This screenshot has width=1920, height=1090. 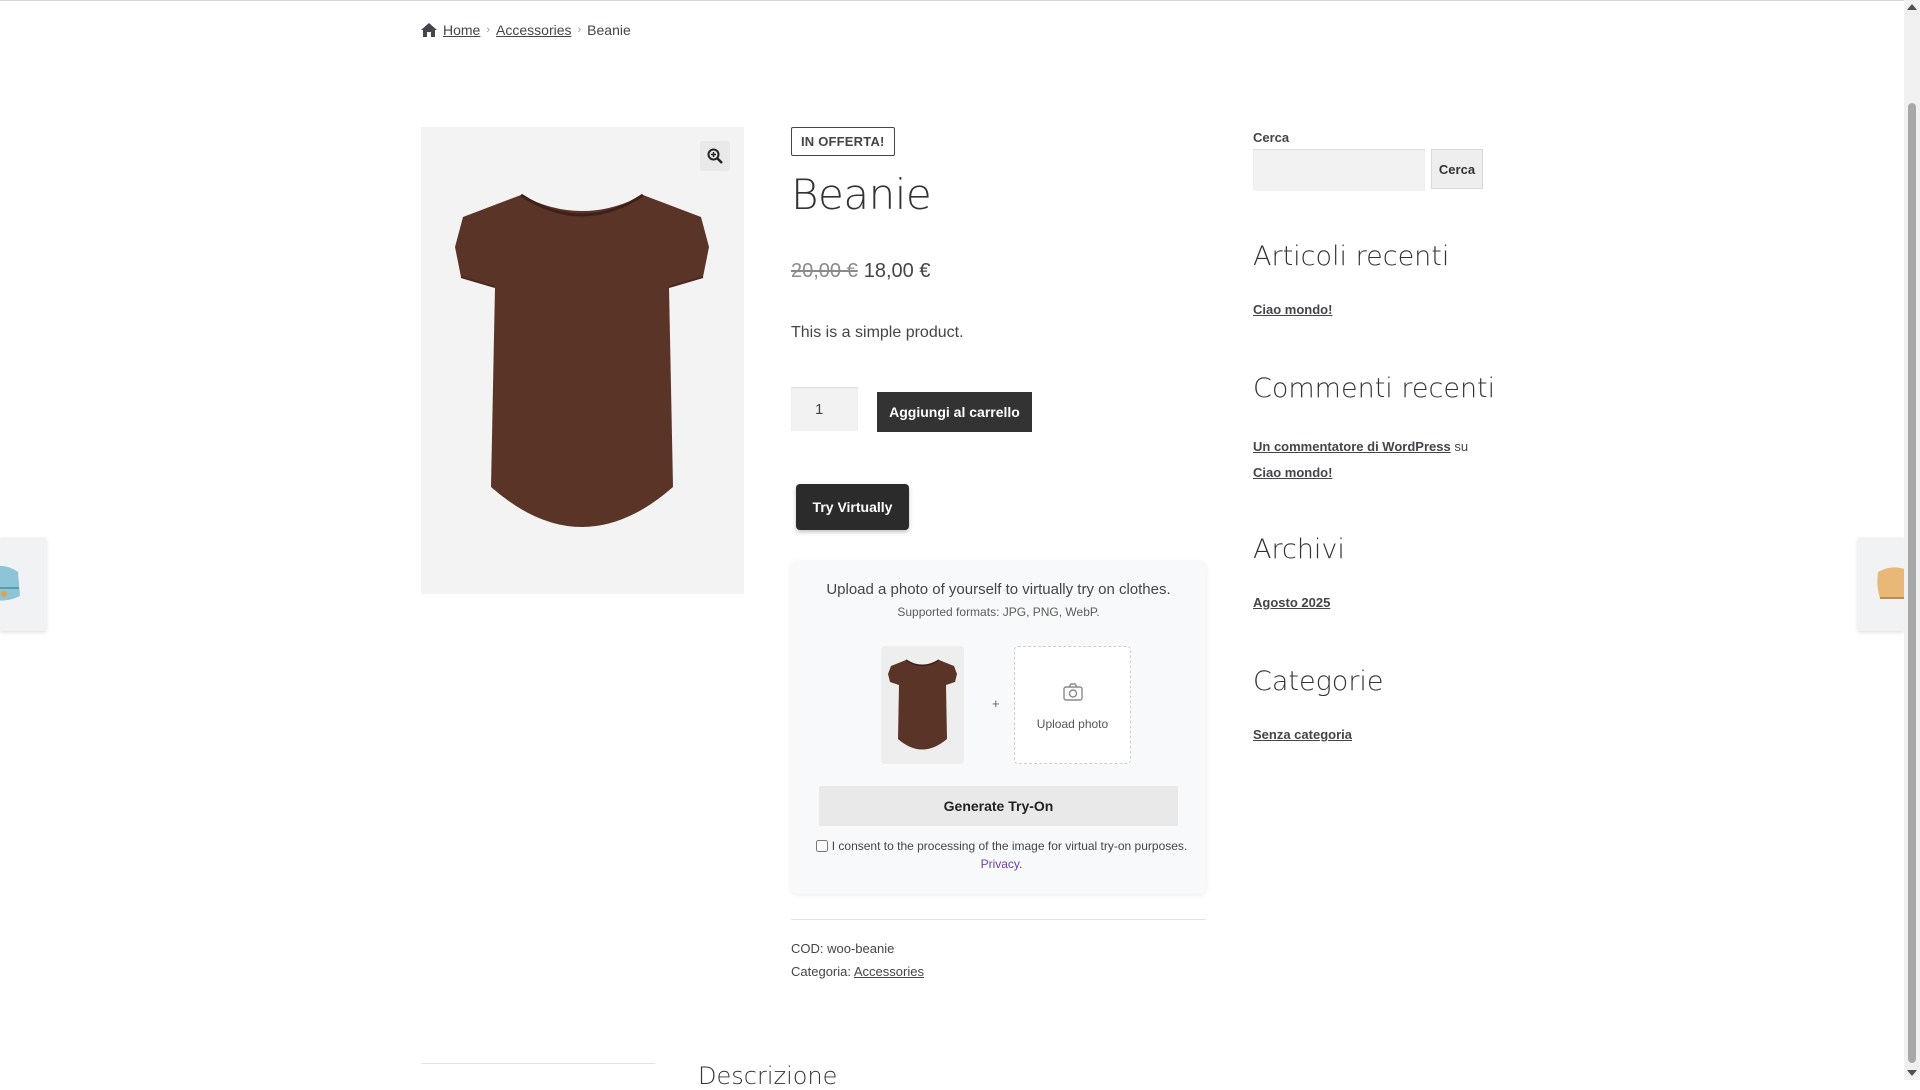 I want to click on product-gallery, so click(x=582, y=360).